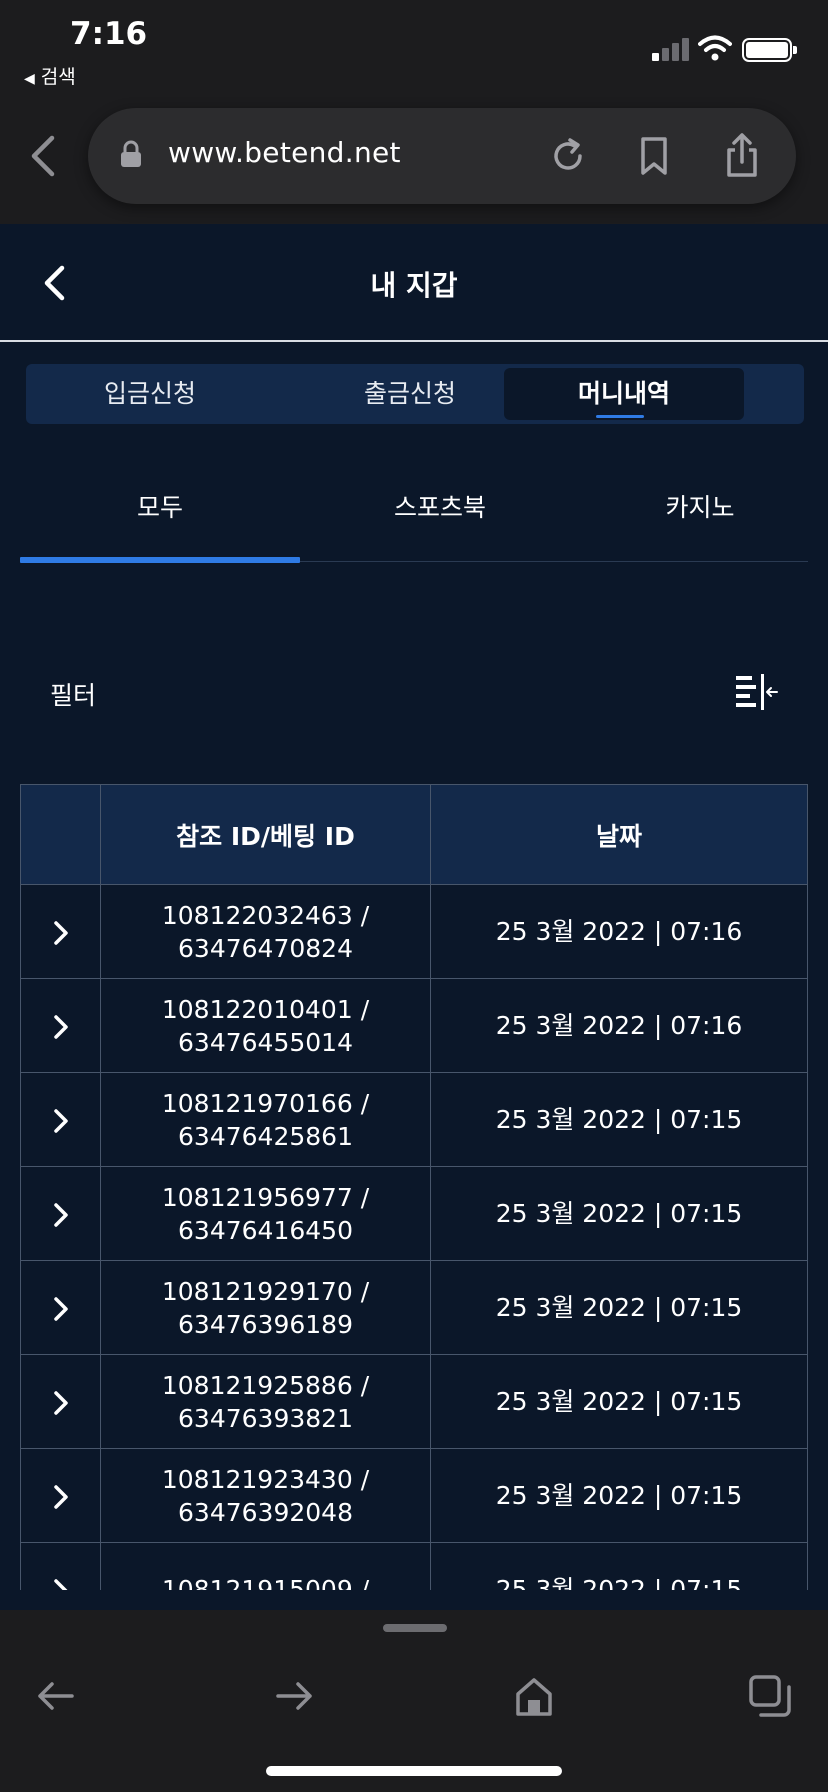 This screenshot has width=828, height=1792. What do you see at coordinates (410, 394) in the screenshot?
I see `tab-withdraw-request: 출금신청` at bounding box center [410, 394].